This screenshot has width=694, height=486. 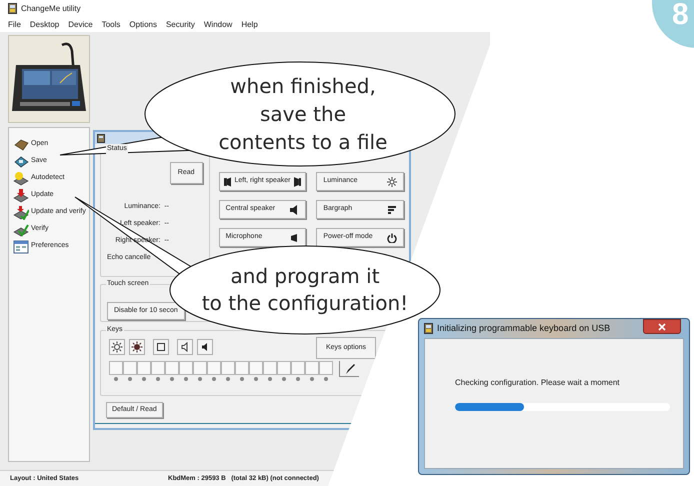 What do you see at coordinates (80, 24) in the screenshot?
I see `menu-item: Device` at bounding box center [80, 24].